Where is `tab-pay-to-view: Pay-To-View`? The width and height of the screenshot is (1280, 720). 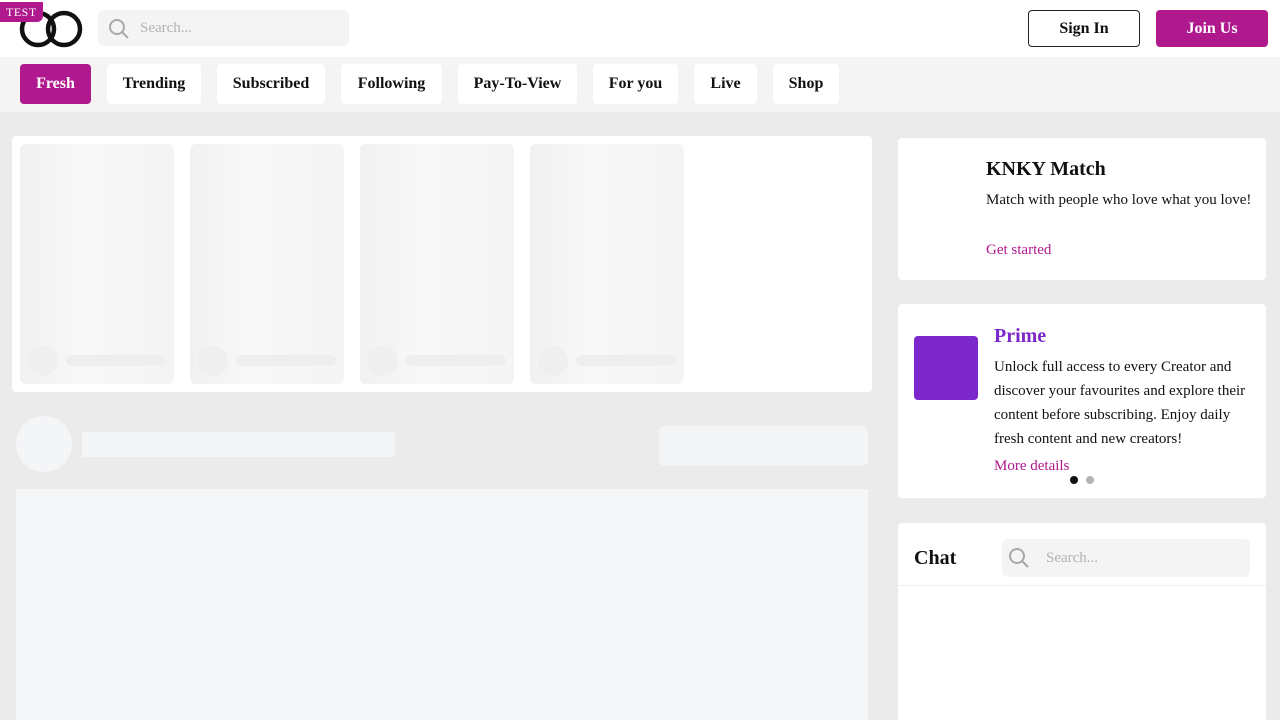 tab-pay-to-view: Pay-To-View is located at coordinates (517, 84).